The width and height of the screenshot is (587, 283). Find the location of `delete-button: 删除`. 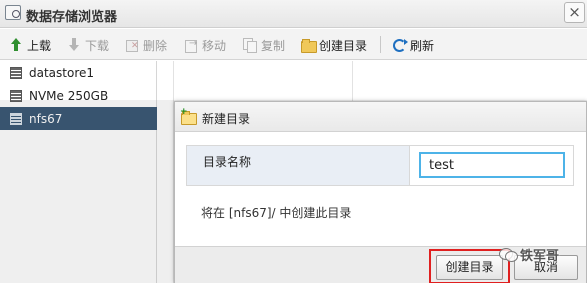

delete-button: 删除 is located at coordinates (146, 45).